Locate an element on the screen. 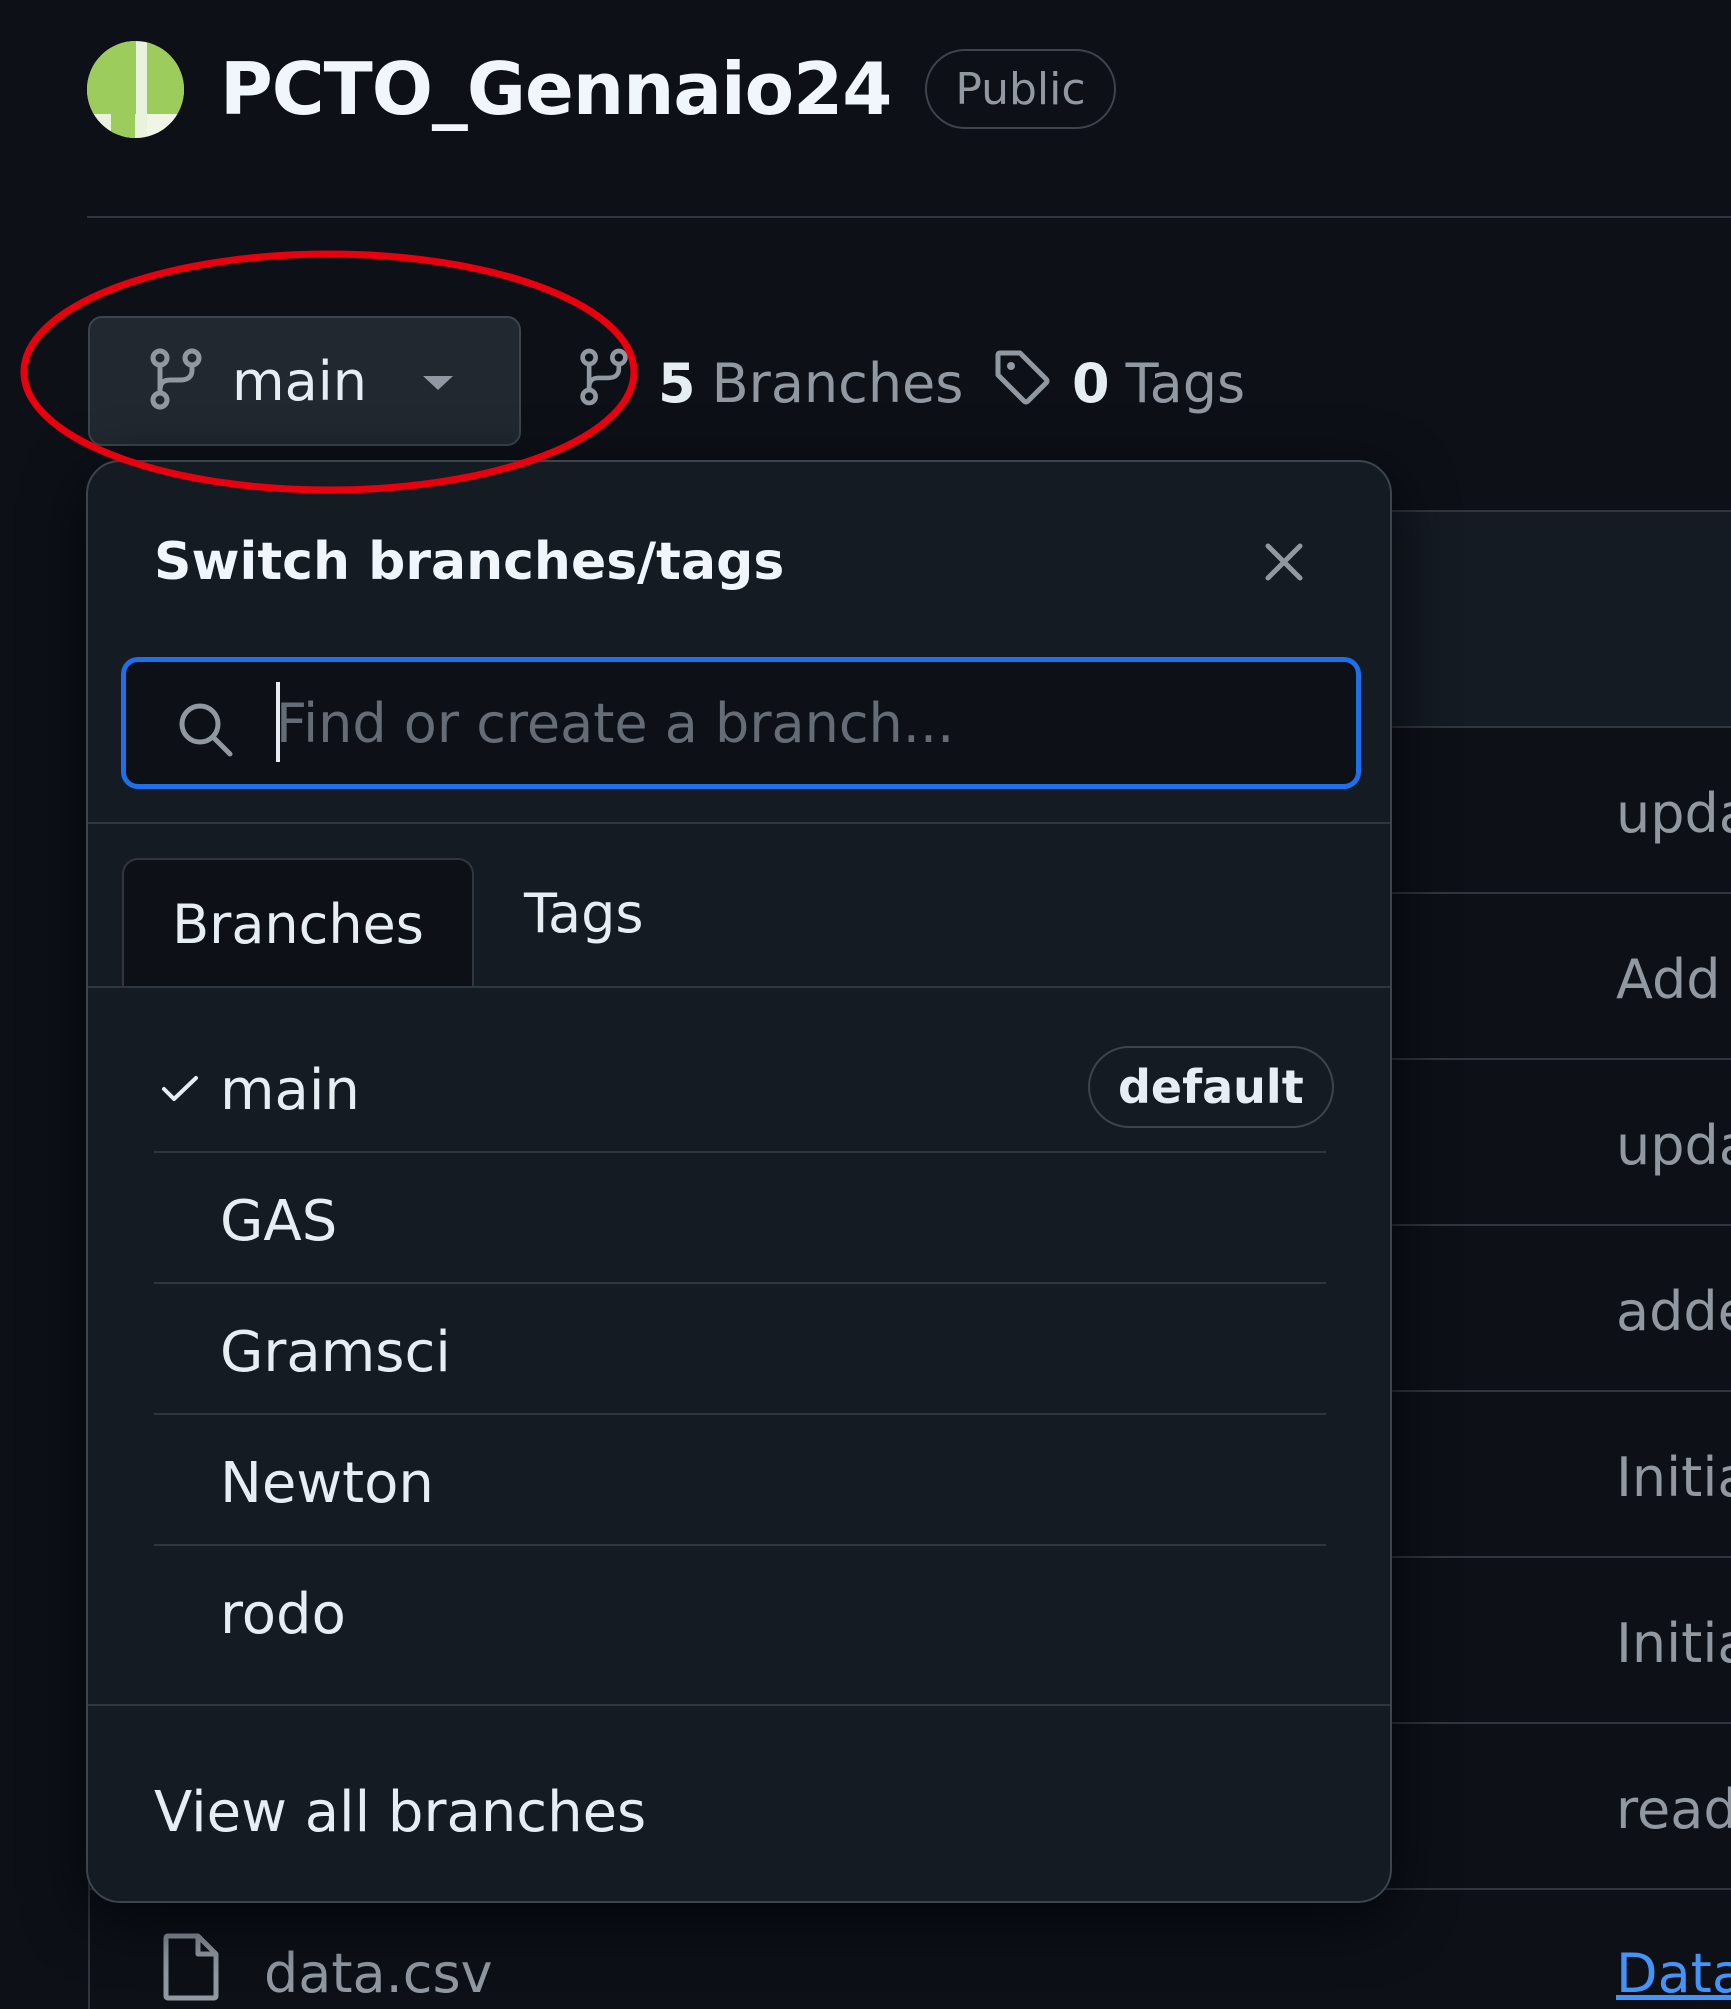 This screenshot has width=1731, height=2009. branch-item-label: GAS is located at coordinates (279, 1221).